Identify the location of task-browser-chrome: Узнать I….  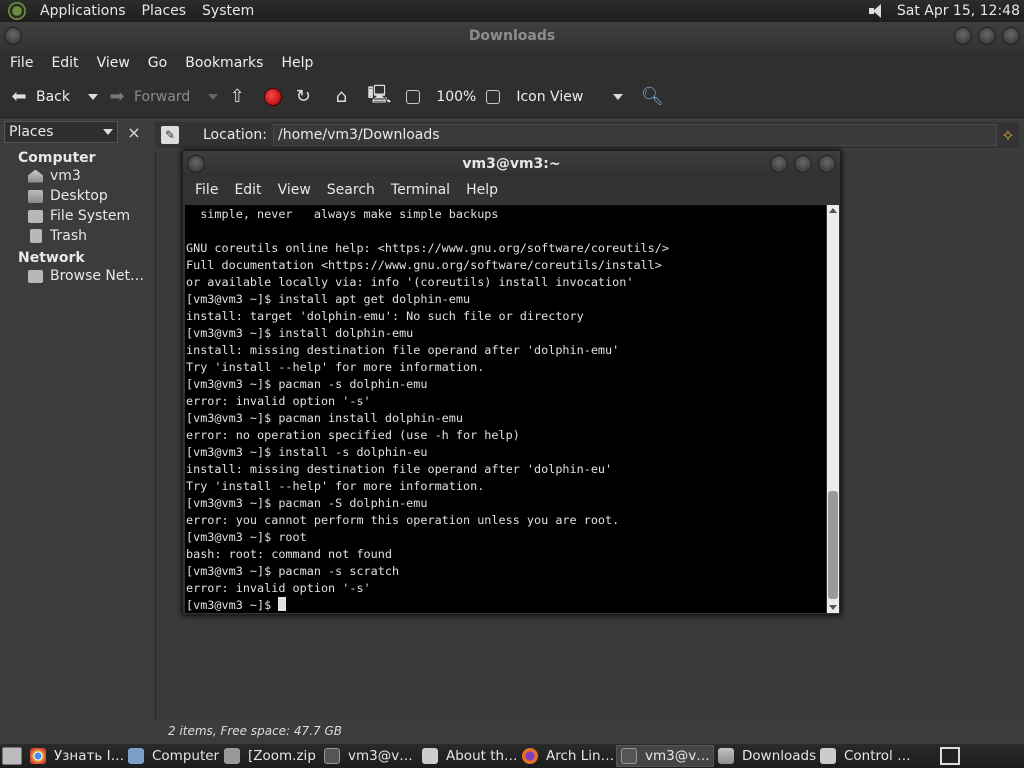
(75, 756).